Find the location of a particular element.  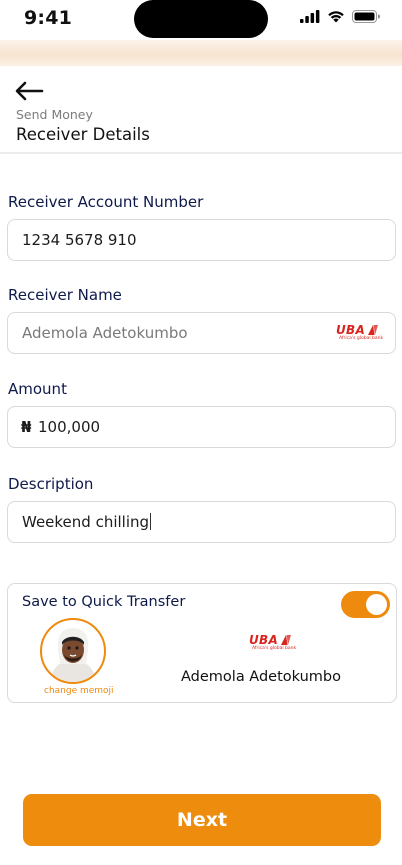

account-number-field: 1234 5678 910 is located at coordinates (201, 240).